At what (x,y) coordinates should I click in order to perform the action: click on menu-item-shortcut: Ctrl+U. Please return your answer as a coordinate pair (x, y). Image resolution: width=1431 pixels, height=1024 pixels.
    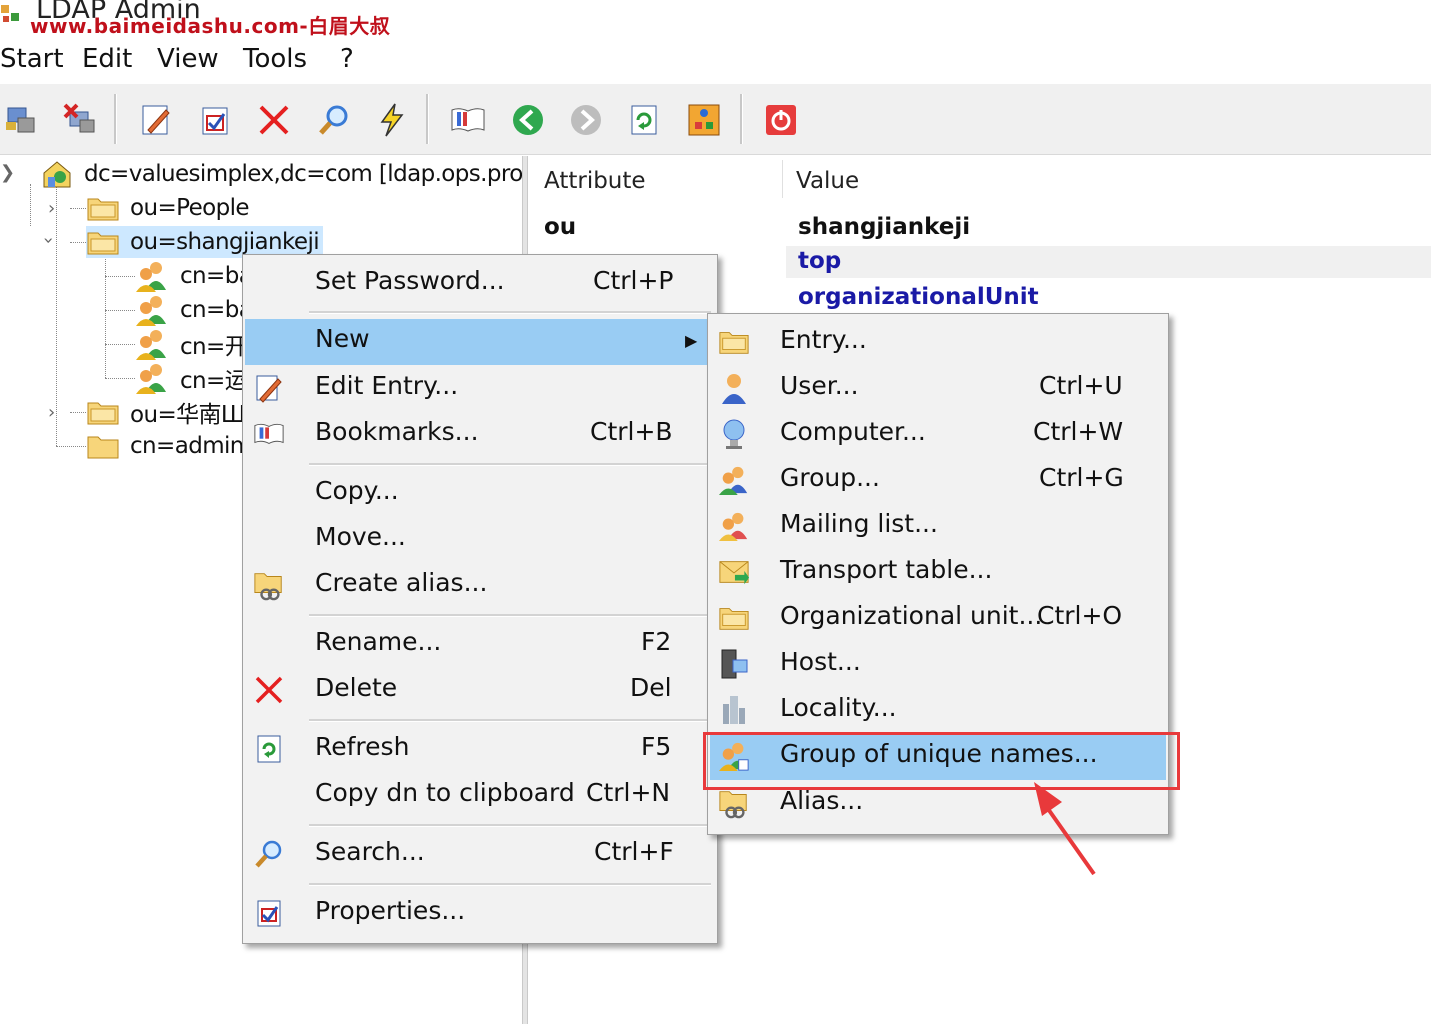
    Looking at the image, I should click on (1081, 385).